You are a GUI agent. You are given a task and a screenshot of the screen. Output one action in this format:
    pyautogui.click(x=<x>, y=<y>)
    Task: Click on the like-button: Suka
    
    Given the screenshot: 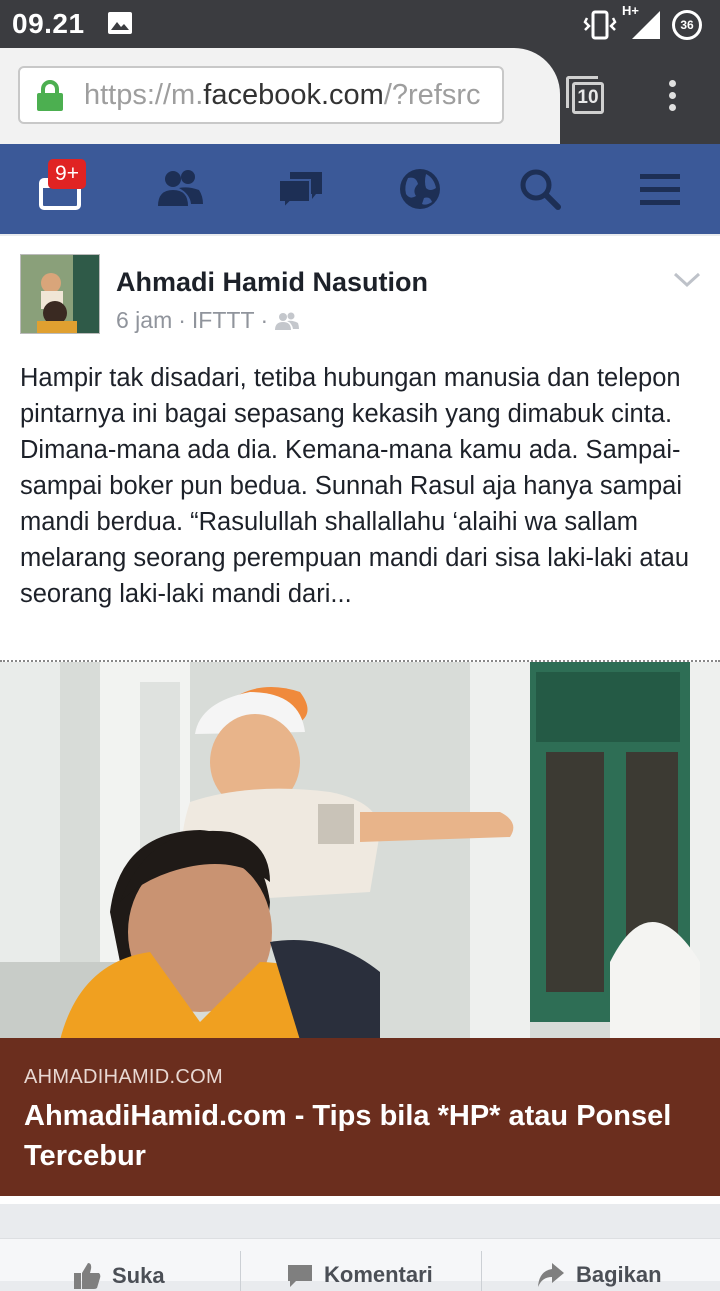 What is the action you would take?
    pyautogui.click(x=118, y=1276)
    